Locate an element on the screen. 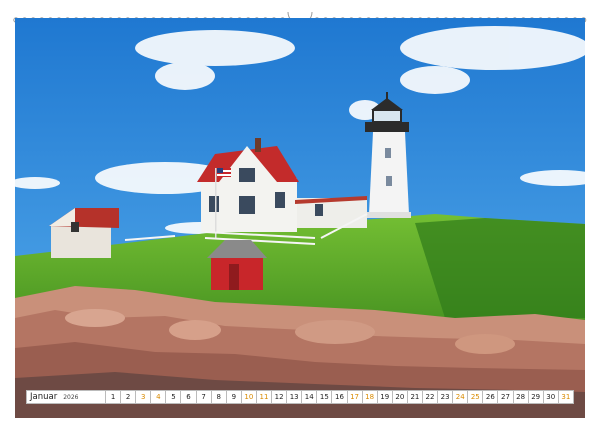  day-cell: 2 is located at coordinates (129, 397).